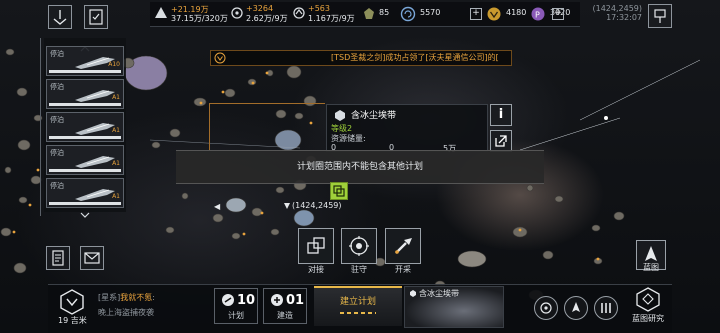  Describe the element at coordinates (109, 297) in the screenshot. I see `chat-channel: [星系]` at that location.